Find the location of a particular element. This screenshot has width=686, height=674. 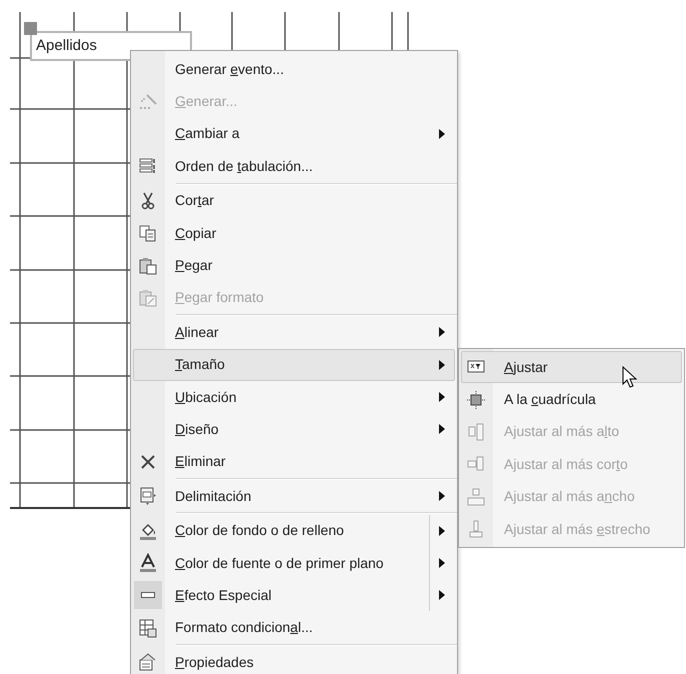

menu-item: Cortar is located at coordinates (294, 200).